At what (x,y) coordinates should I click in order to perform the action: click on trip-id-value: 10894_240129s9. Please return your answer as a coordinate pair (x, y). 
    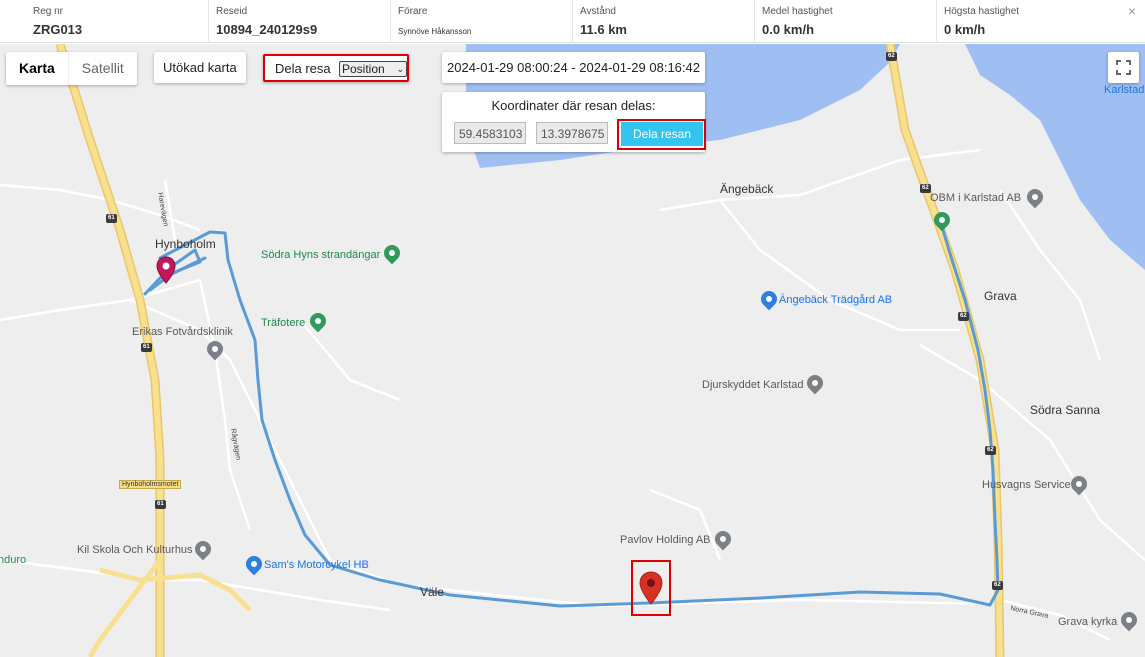
    Looking at the image, I should click on (267, 29).